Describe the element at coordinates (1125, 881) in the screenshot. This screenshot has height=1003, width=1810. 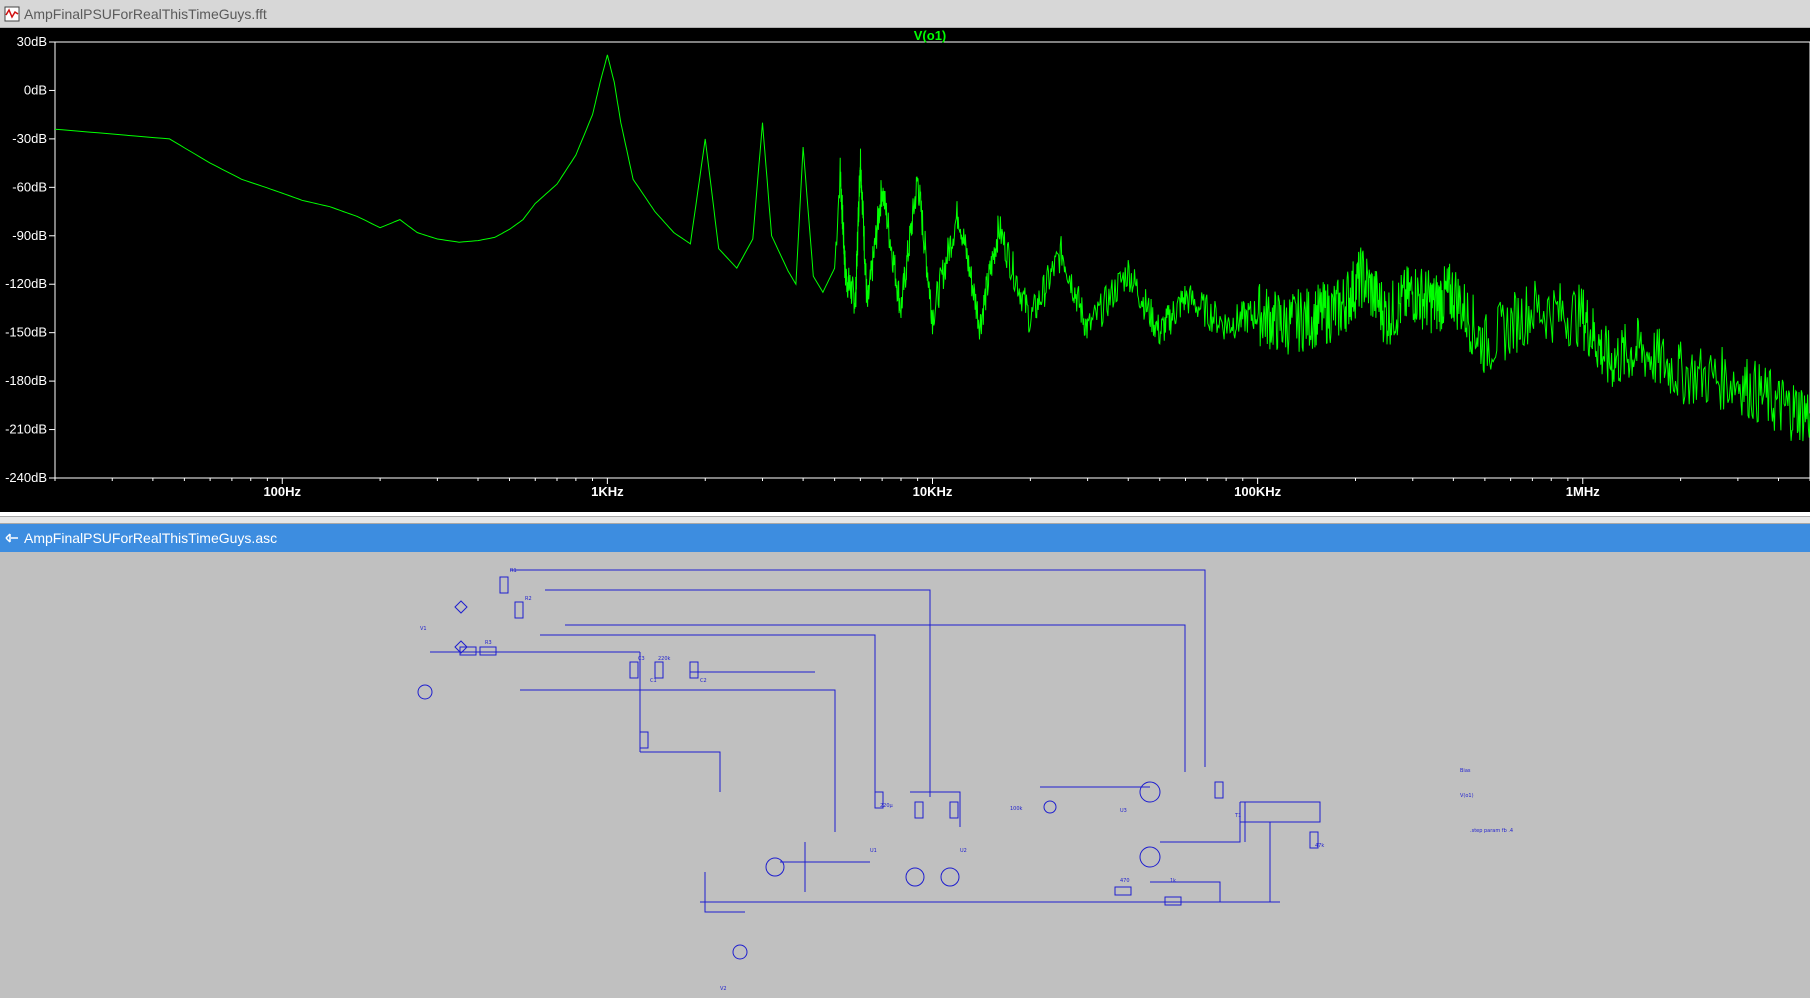
I see `schematic-label: 470` at that location.